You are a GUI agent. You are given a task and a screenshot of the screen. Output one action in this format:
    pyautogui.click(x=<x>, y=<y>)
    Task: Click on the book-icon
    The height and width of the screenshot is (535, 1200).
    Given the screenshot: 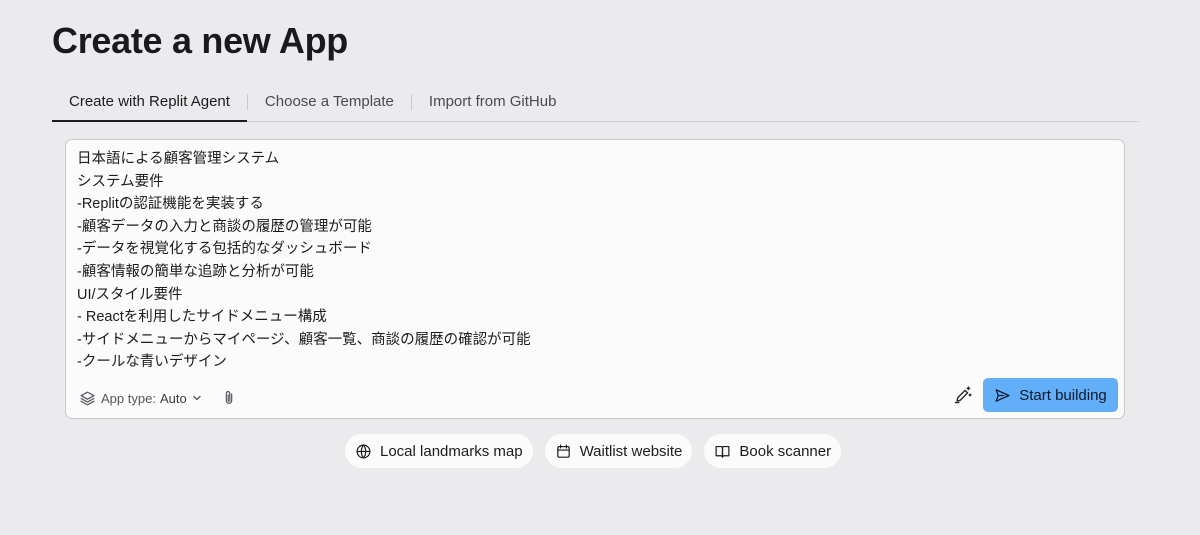 What is the action you would take?
    pyautogui.click(x=722, y=451)
    